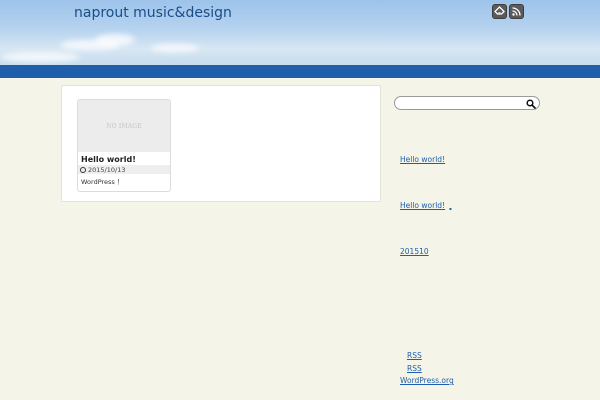 The width and height of the screenshot is (600, 400). What do you see at coordinates (422, 205) in the screenshot?
I see `sidebar-recent-comment-link: Hello world!` at bounding box center [422, 205].